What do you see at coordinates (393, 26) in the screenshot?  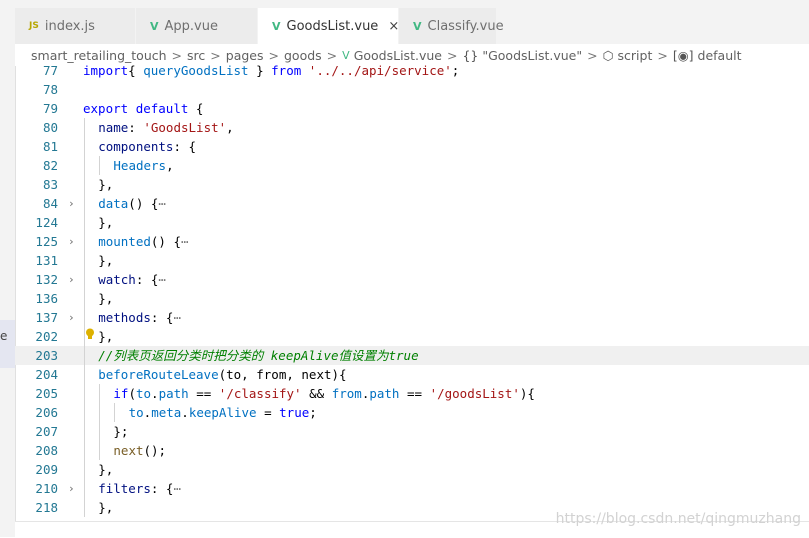 I see `close-icon: ×` at bounding box center [393, 26].